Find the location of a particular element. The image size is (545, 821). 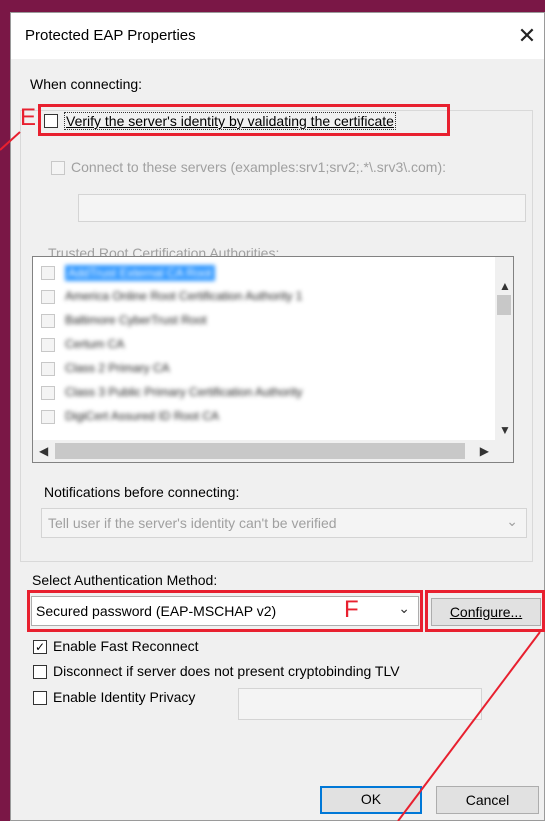

identity-privacy-input is located at coordinates (360, 704).